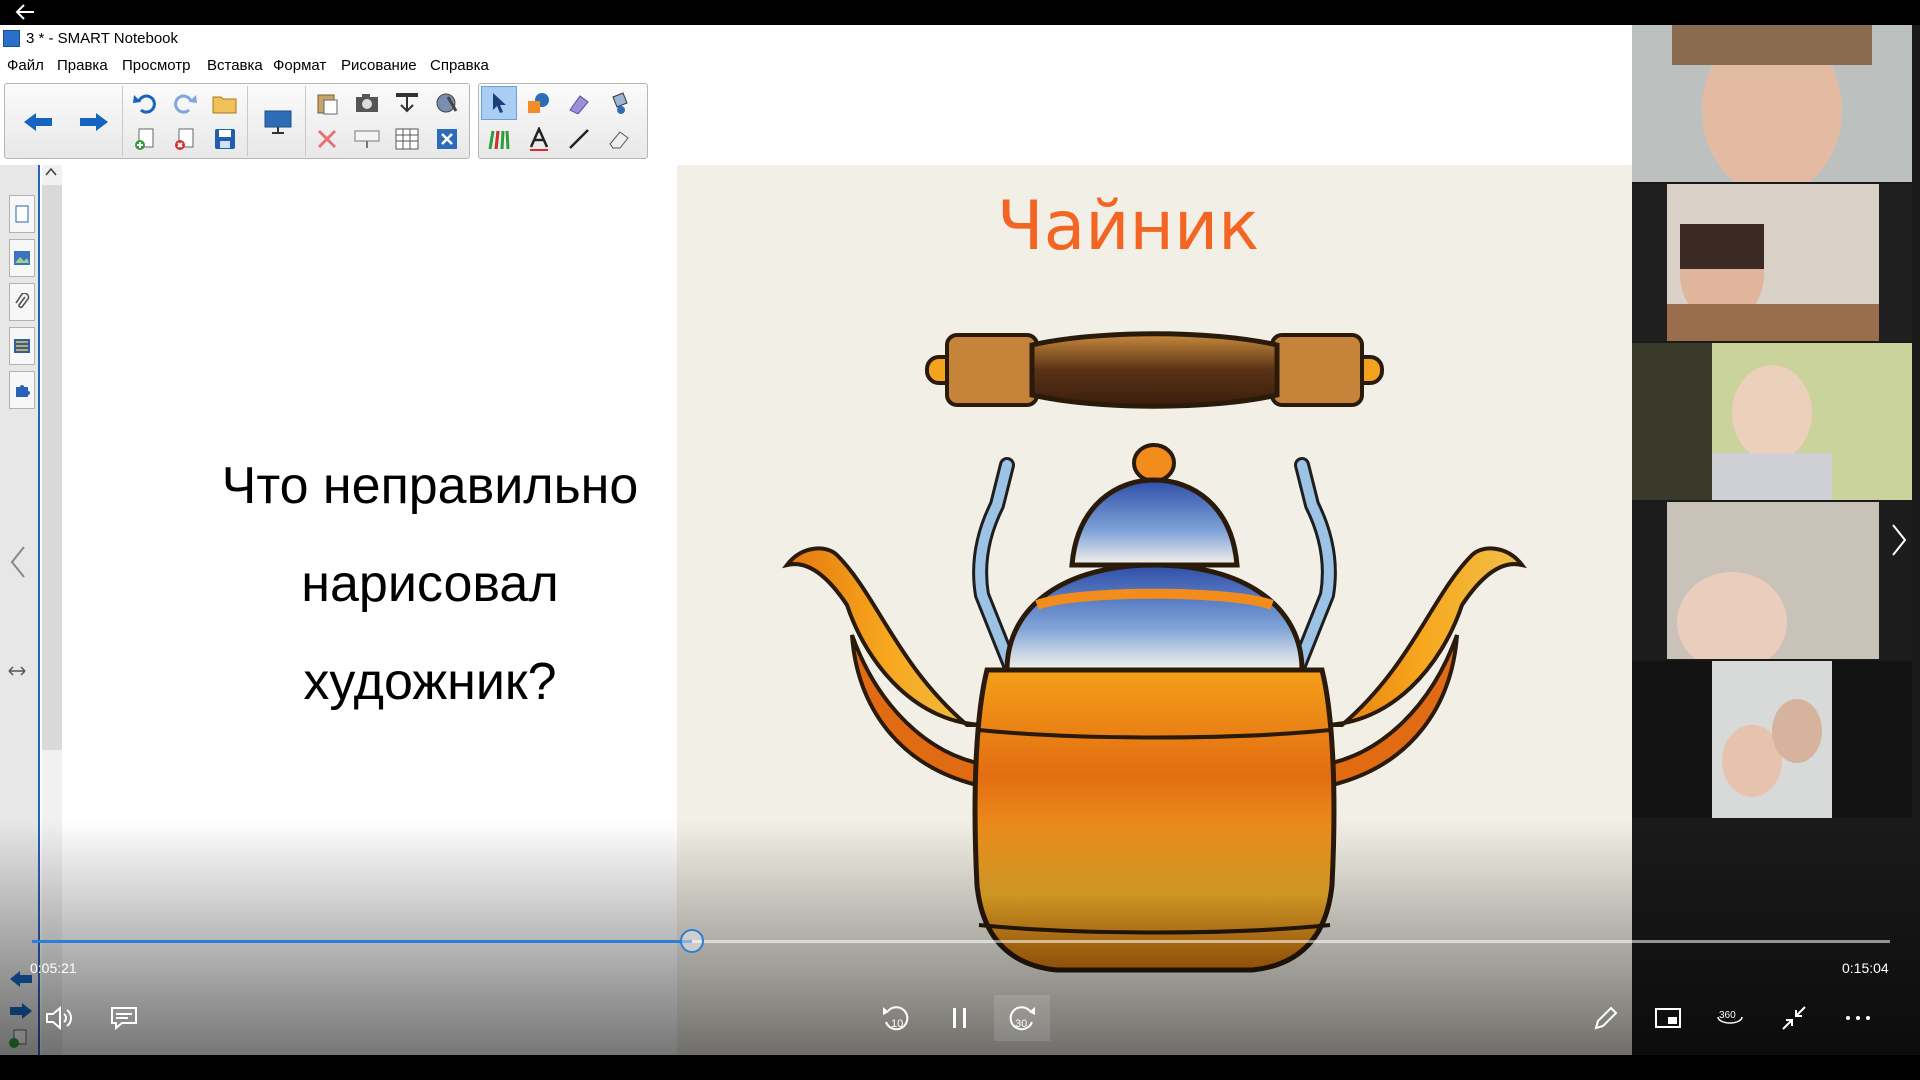 The height and width of the screenshot is (1080, 1920). I want to click on dual-page-icon, so click(367, 139).